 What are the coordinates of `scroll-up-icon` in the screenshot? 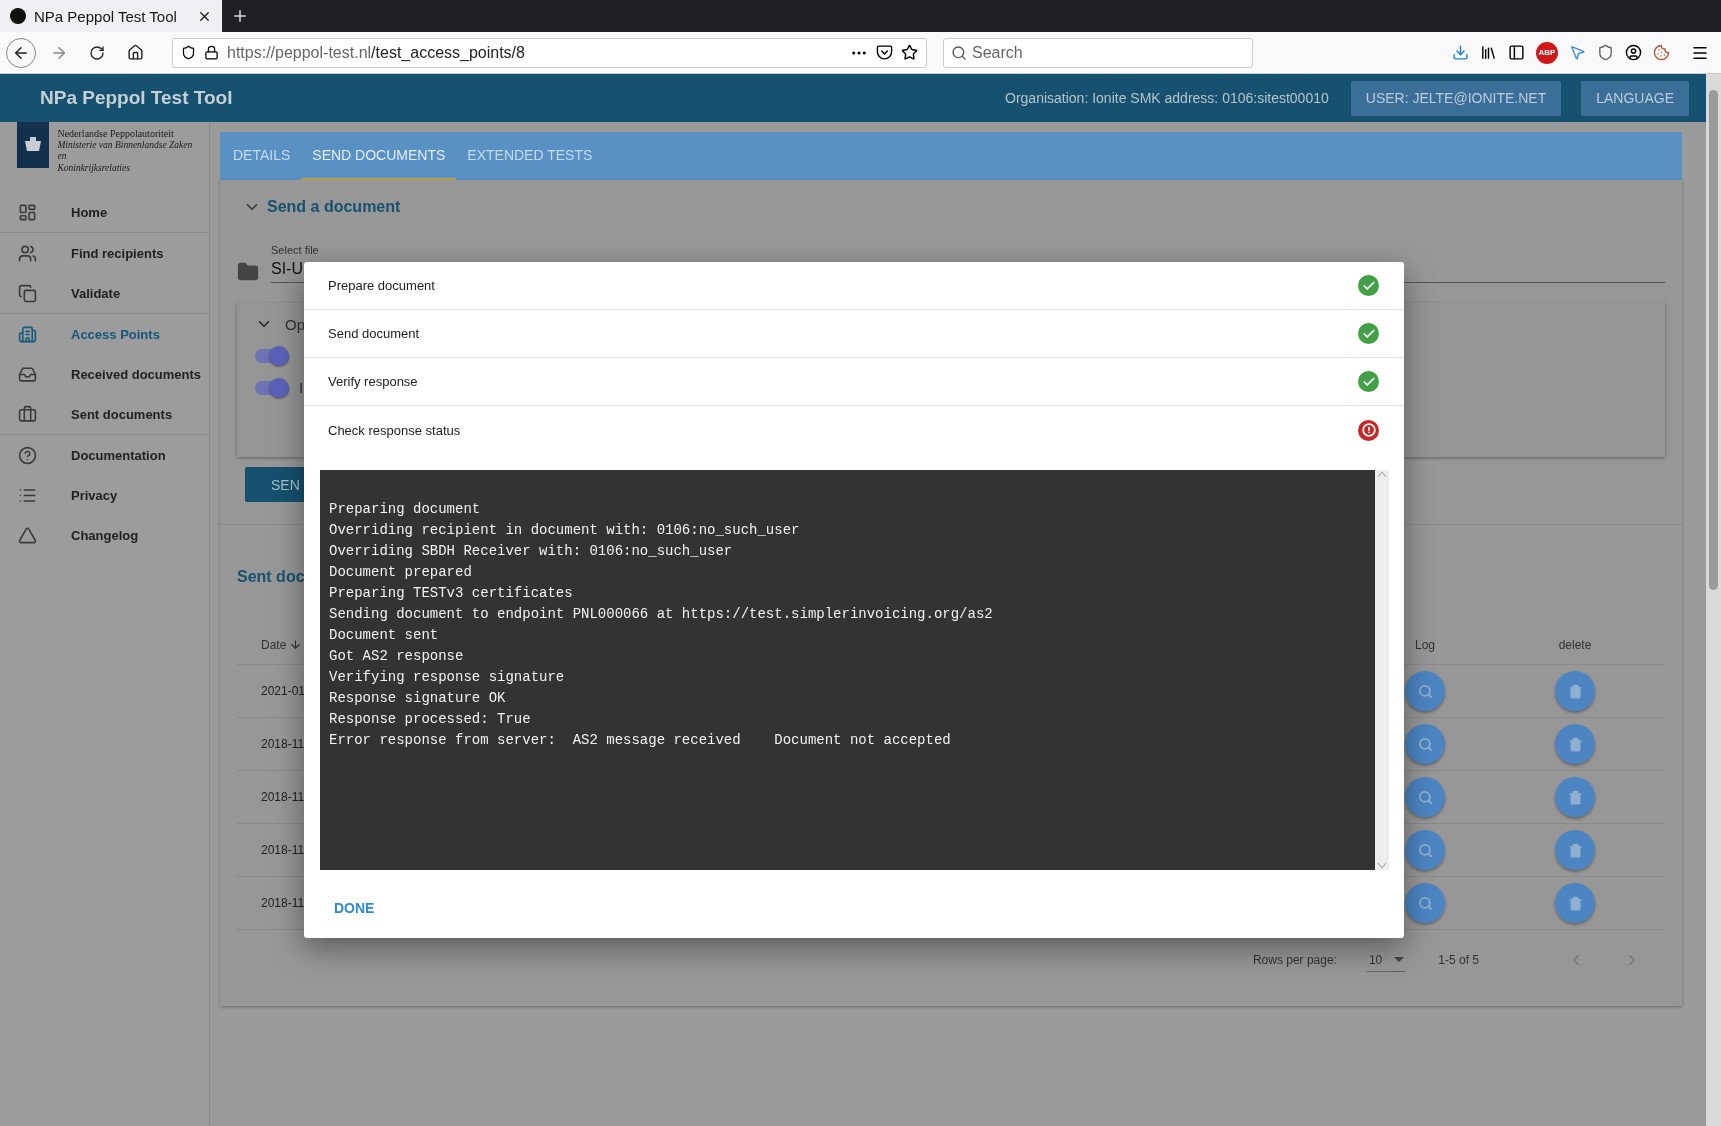 It's located at (1382, 474).